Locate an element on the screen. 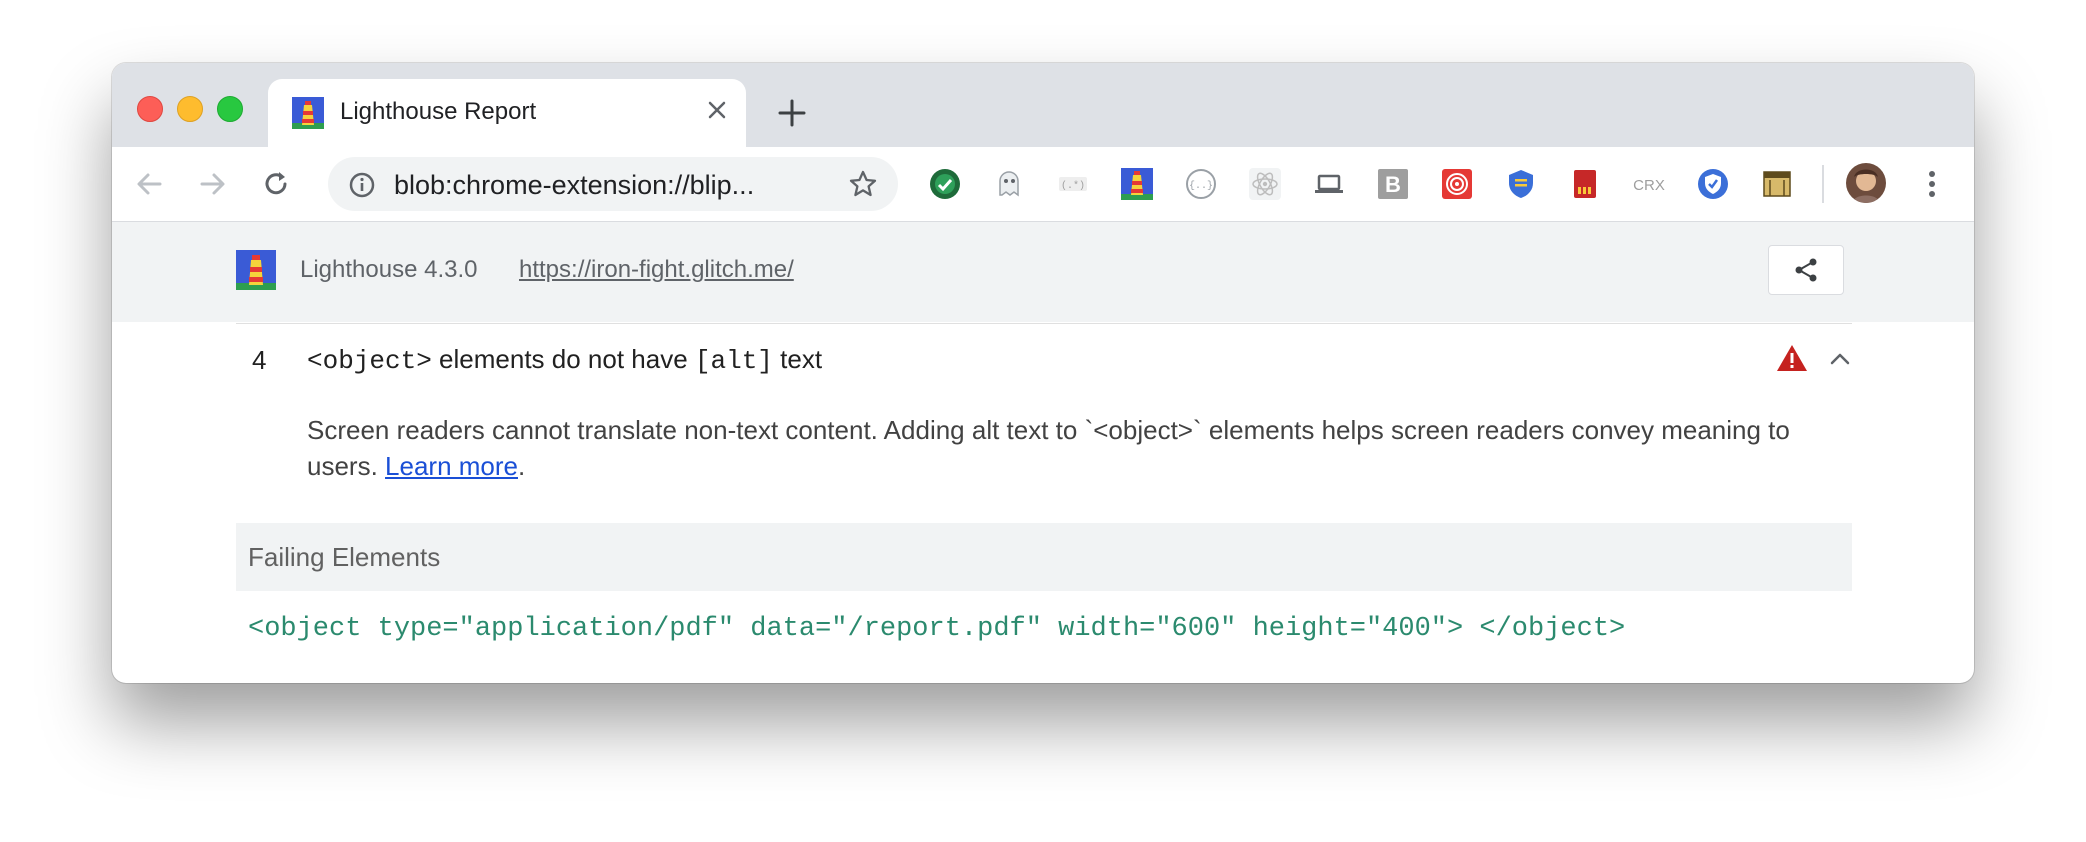 The image size is (2086, 842). svg-text: B is located at coordinates (1393, 184).